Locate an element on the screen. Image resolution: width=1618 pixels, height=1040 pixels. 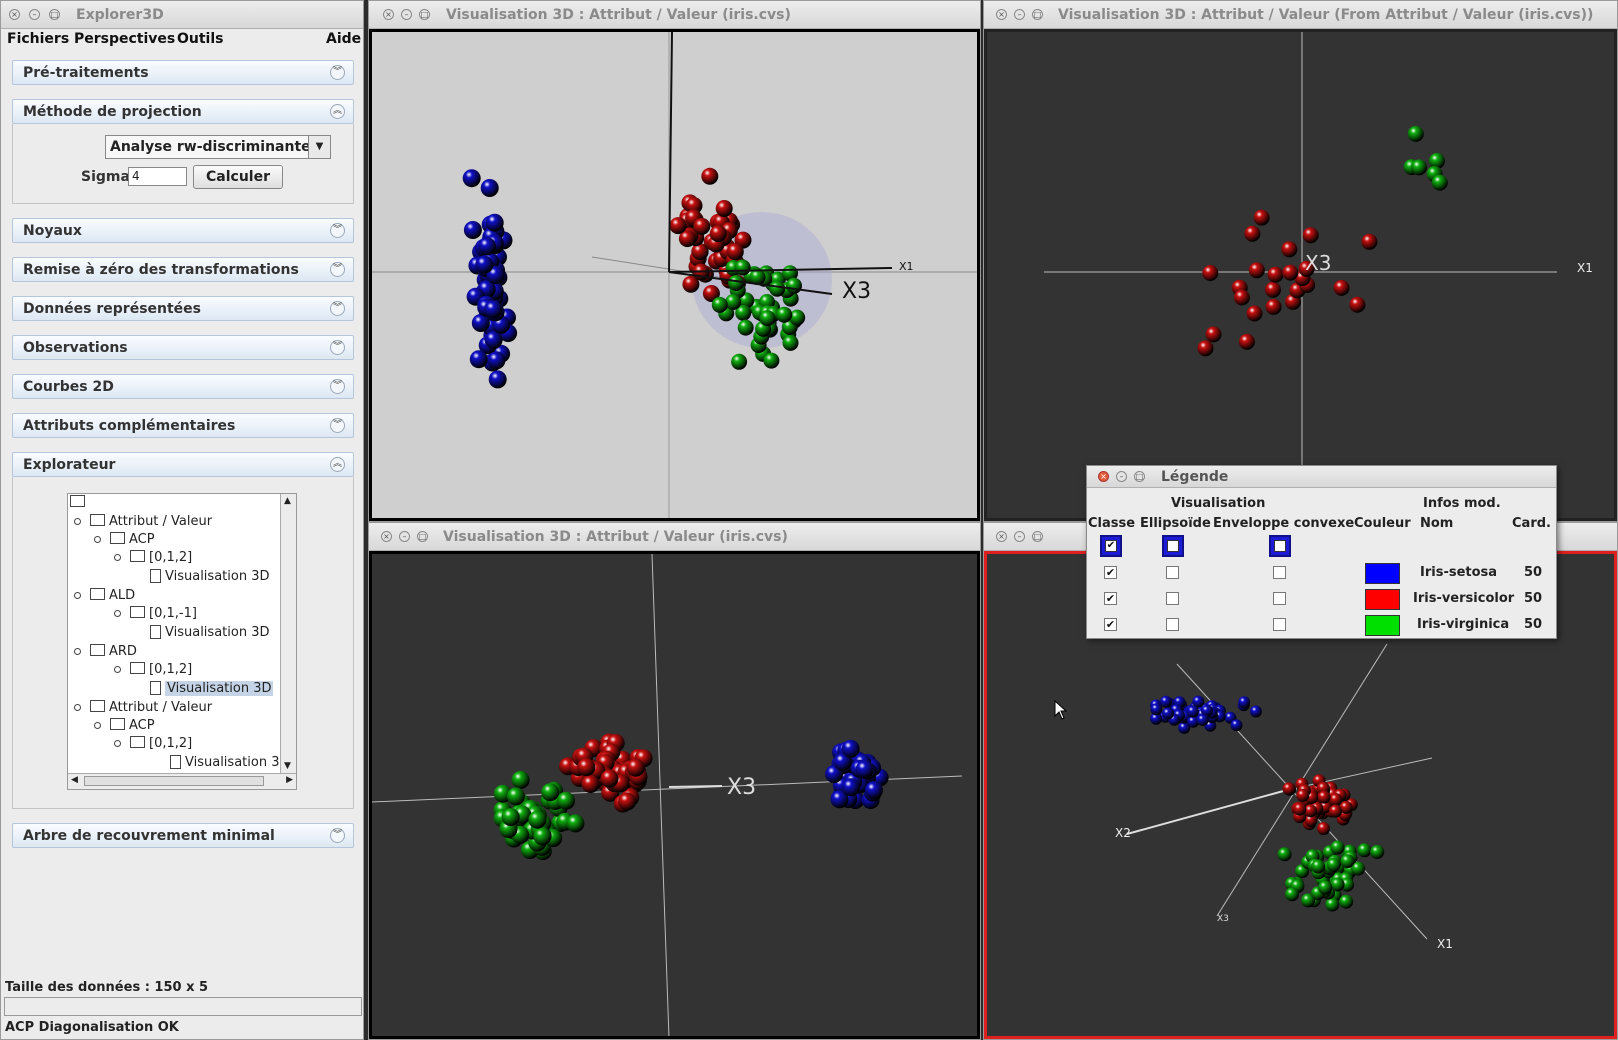
menu-outils: Outils is located at coordinates (200, 39).